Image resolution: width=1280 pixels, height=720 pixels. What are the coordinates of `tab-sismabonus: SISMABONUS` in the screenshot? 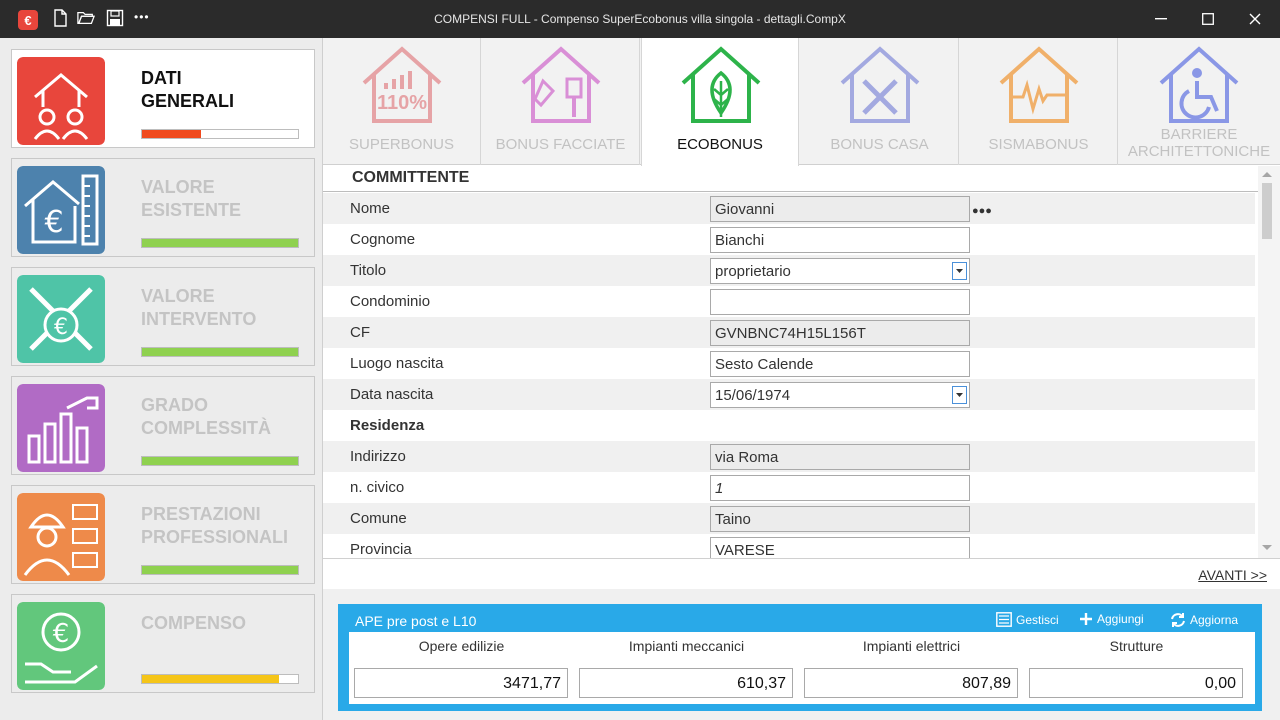 It's located at (1039, 101).